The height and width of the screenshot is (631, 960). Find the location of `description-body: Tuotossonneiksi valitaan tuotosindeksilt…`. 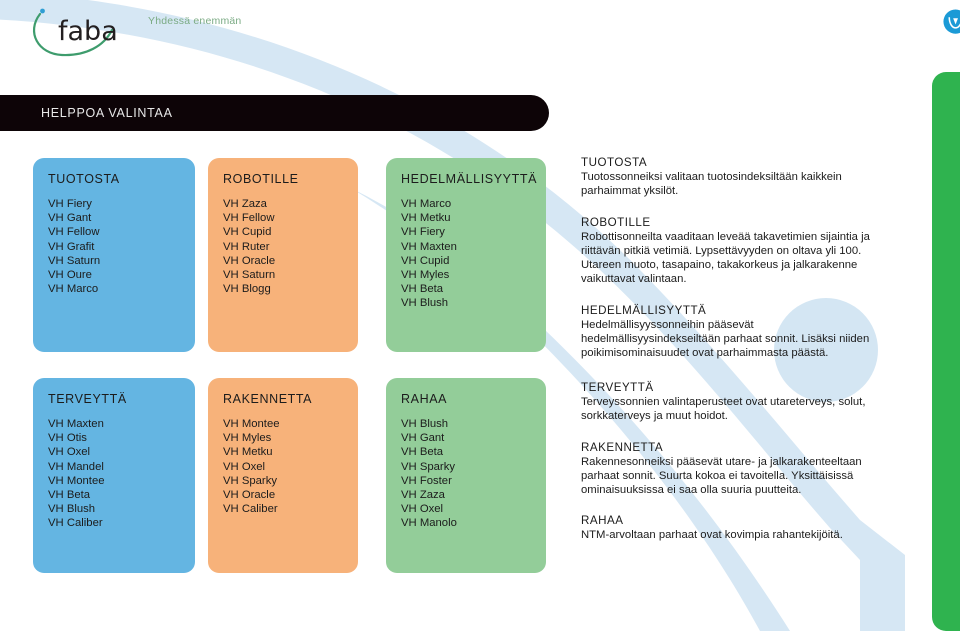

description-body: Tuotossonneiksi valitaan tuotosindeksilt… is located at coordinates (711, 184).